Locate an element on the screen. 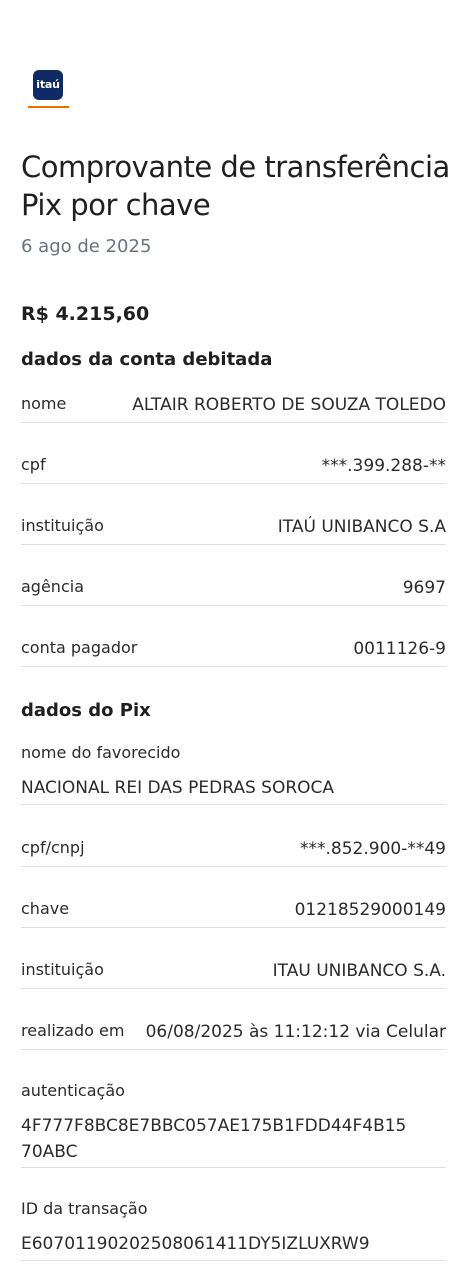 The height and width of the screenshot is (1280, 467). row-value: 0011126-9 is located at coordinates (399, 649).